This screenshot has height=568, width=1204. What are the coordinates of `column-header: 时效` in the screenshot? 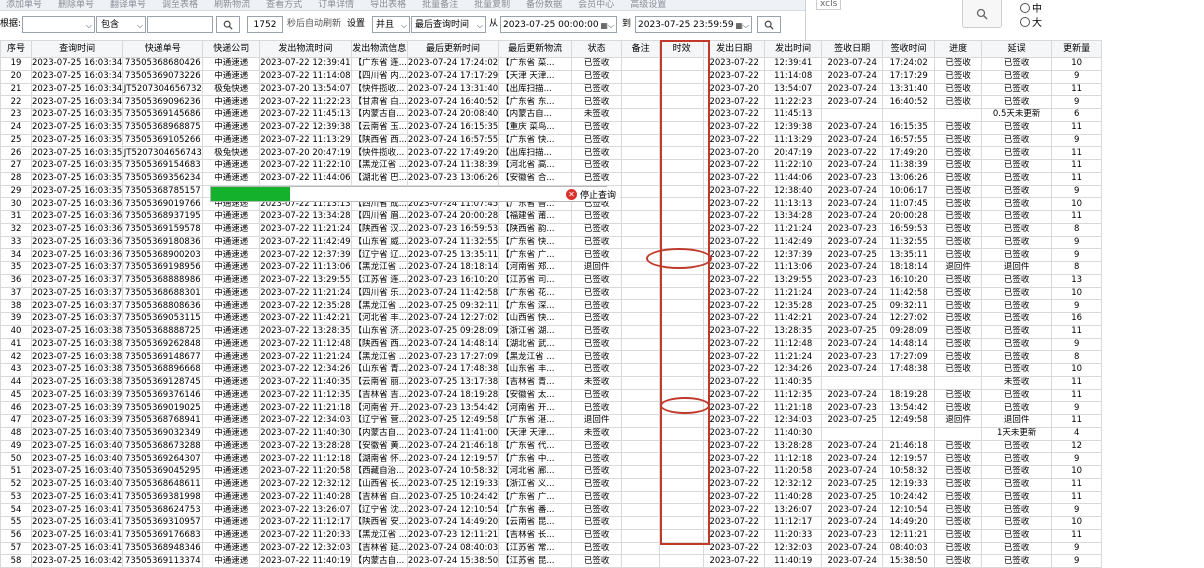 It's located at (682, 49).